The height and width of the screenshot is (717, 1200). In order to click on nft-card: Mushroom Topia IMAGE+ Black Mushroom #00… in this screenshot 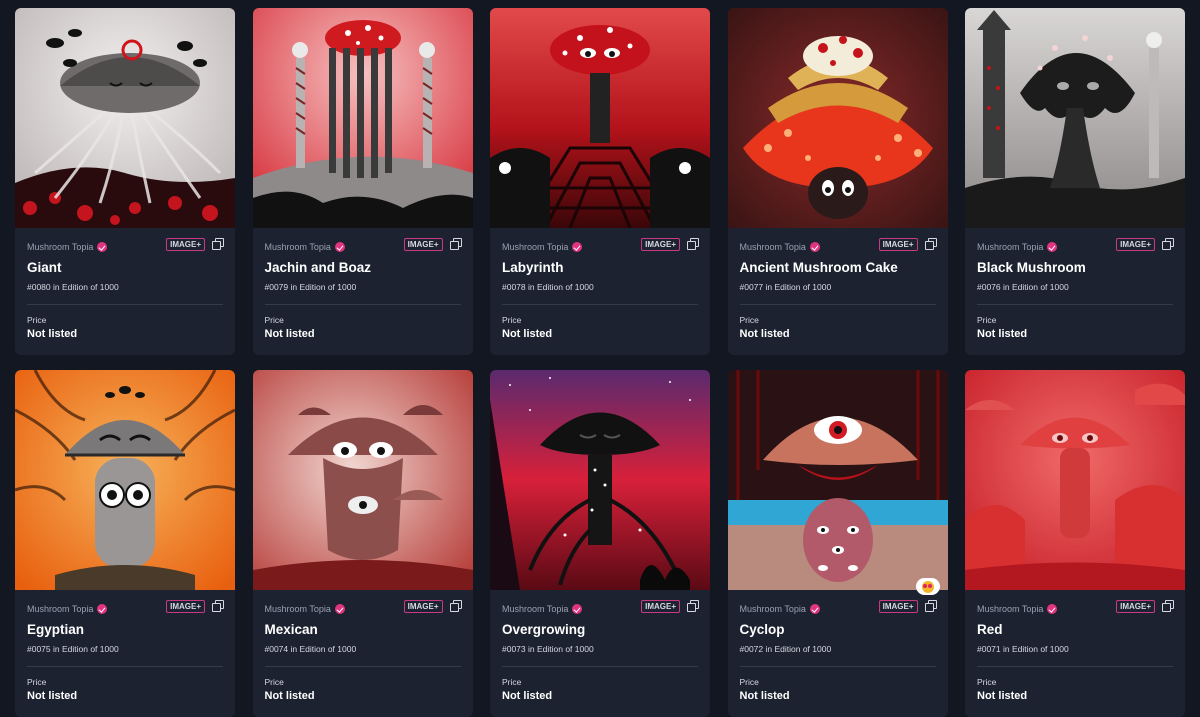, I will do `click(1075, 181)`.